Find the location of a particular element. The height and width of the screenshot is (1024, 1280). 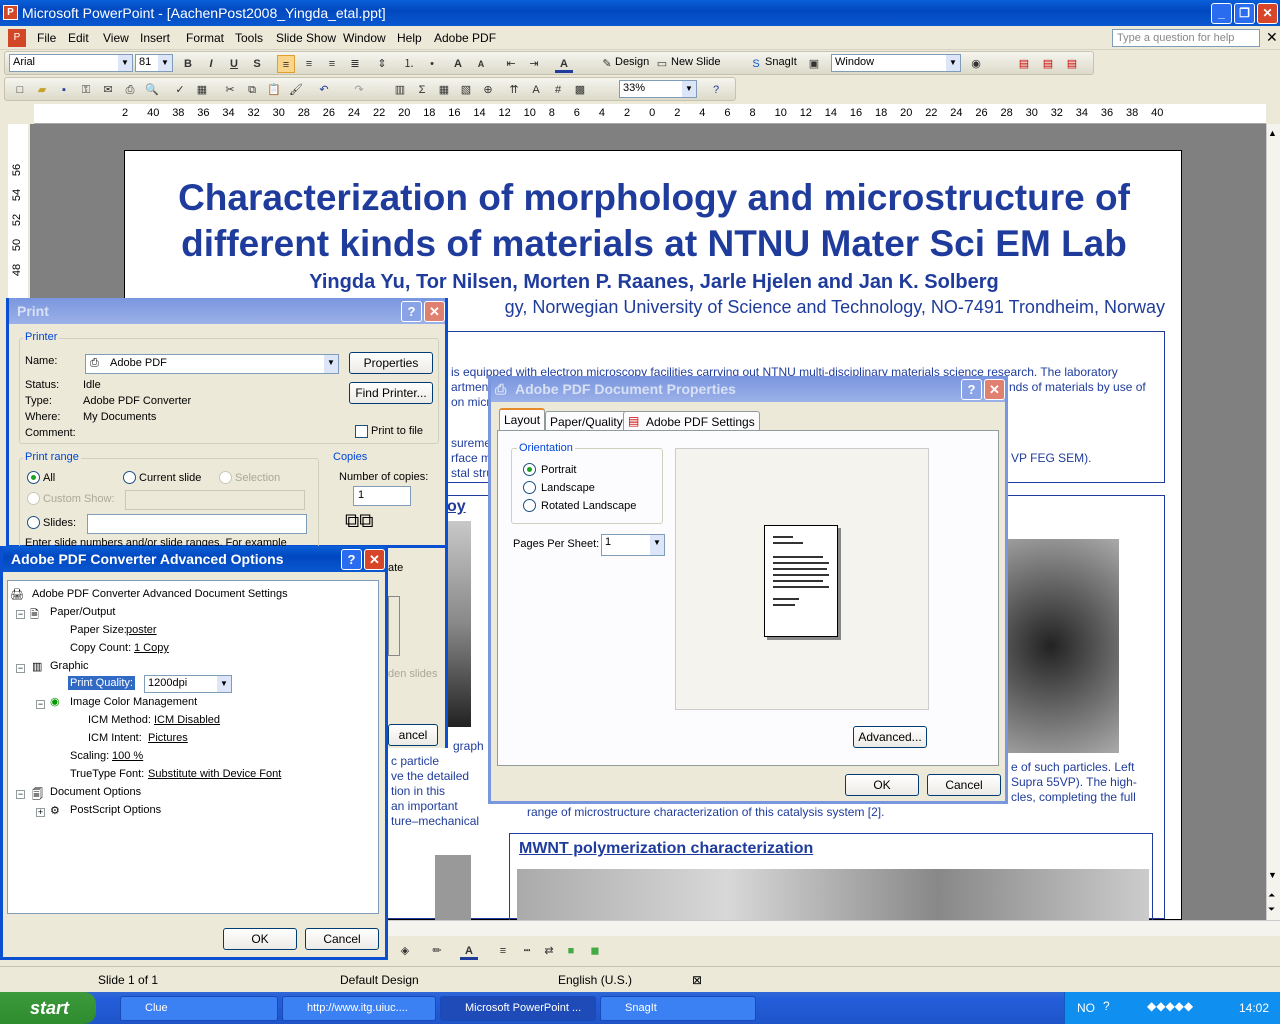

cut-icon: ✂ is located at coordinates (230, 90).